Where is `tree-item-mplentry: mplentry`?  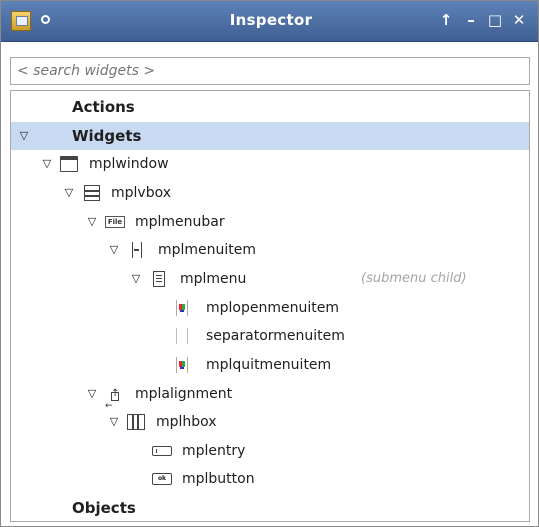
tree-item-mplentry: mplentry is located at coordinates (270, 451).